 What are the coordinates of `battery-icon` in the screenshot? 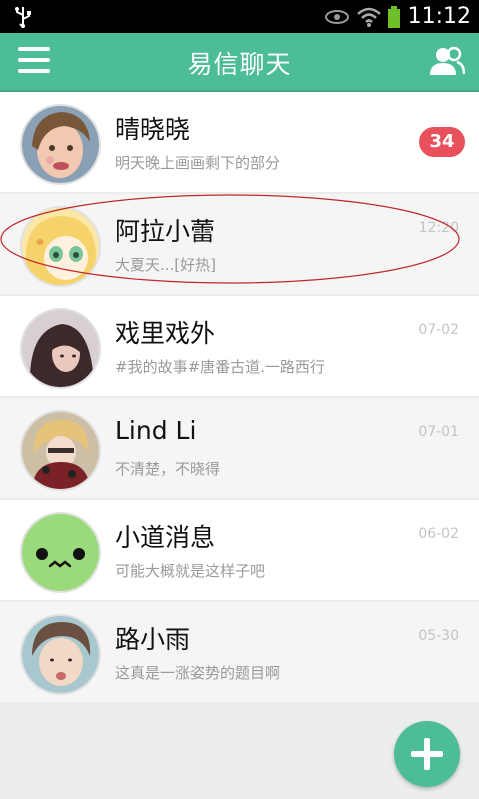 It's located at (393, 16).